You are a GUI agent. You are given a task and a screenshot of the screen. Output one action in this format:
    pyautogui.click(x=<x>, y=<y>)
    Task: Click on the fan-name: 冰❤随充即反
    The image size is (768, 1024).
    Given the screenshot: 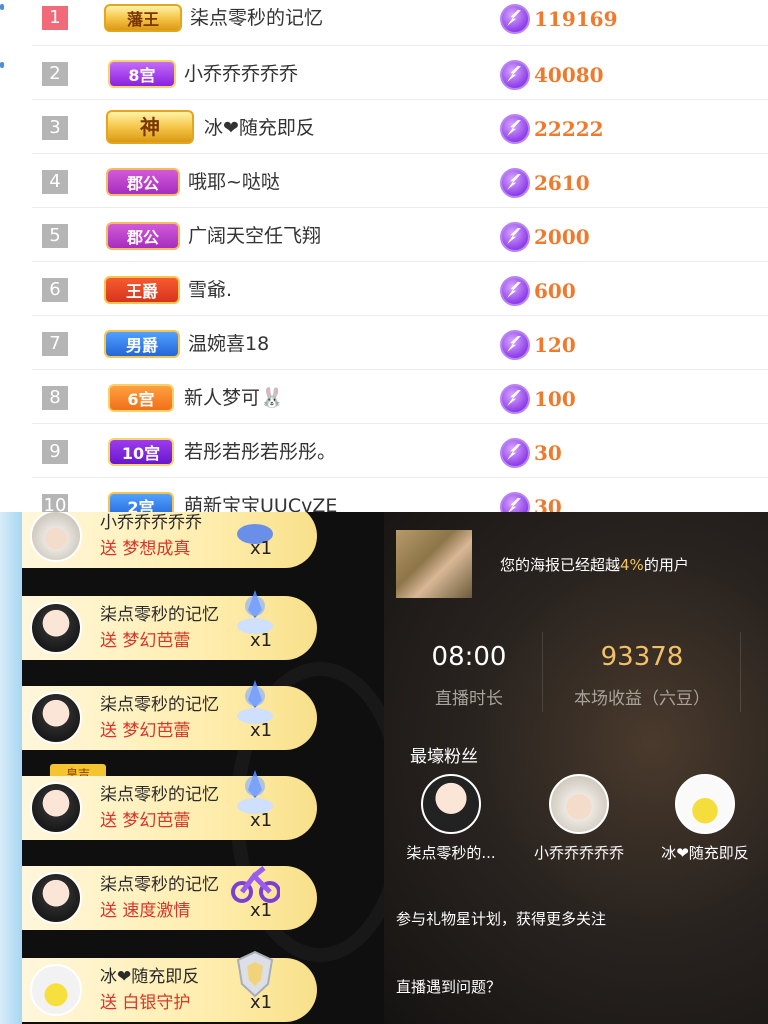 What is the action you would take?
    pyautogui.click(x=705, y=853)
    